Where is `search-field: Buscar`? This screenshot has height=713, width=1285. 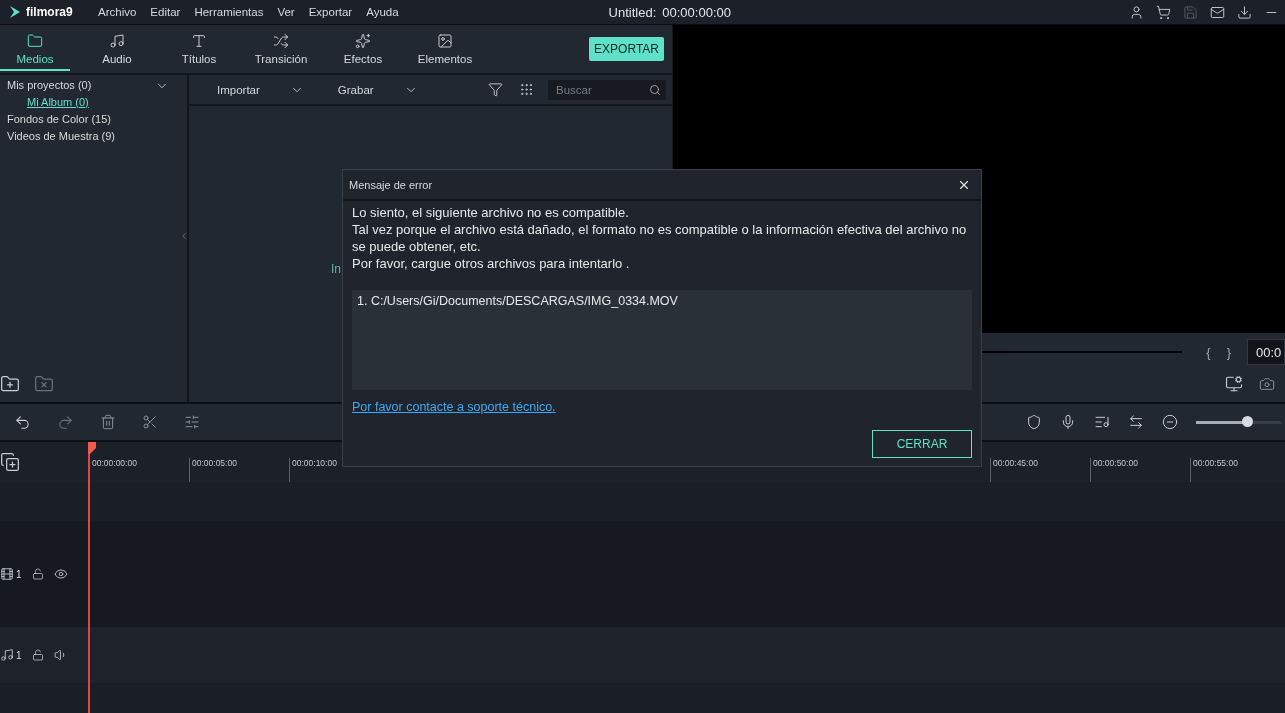
search-field: Buscar is located at coordinates (607, 89).